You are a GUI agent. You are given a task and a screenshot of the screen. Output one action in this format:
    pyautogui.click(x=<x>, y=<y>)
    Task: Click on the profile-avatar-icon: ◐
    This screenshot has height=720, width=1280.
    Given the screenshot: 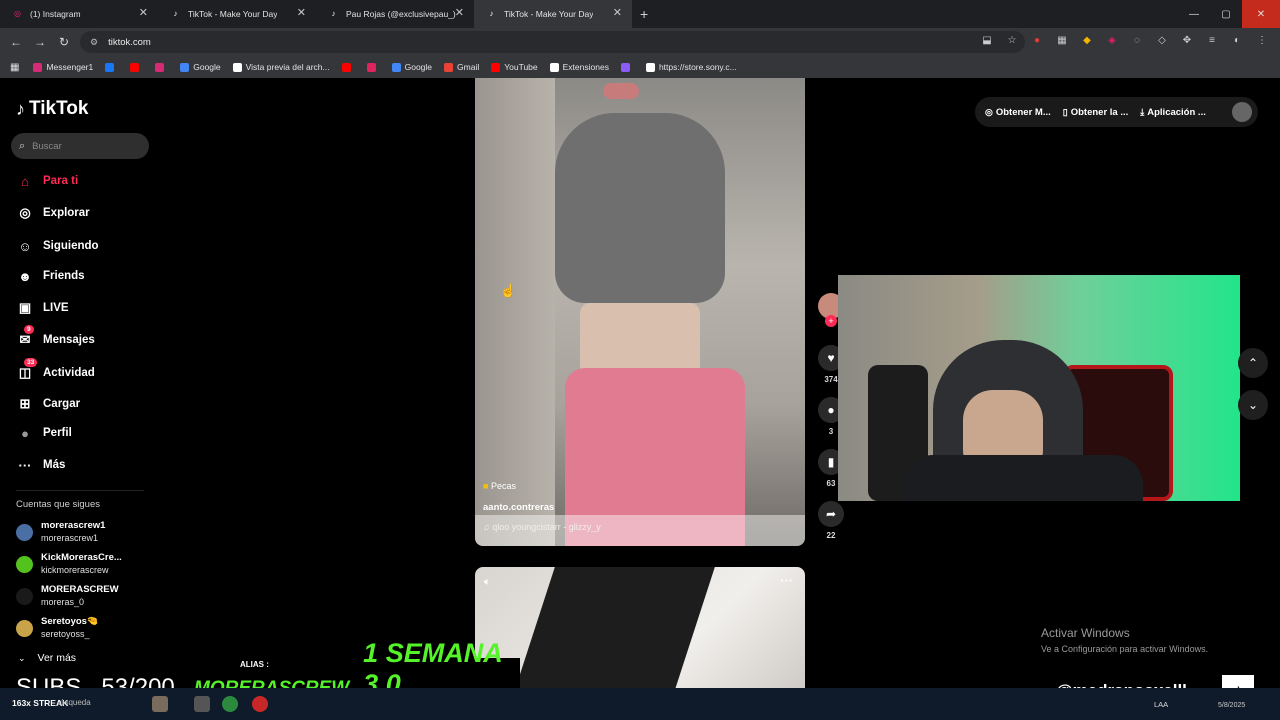 What is the action you would take?
    pyautogui.click(x=1237, y=40)
    